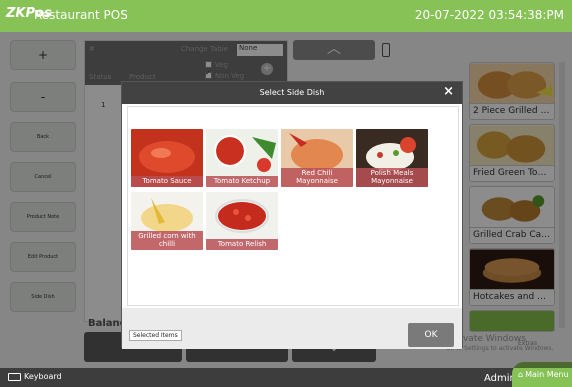 The image size is (572, 387). Describe the element at coordinates (155, 335) in the screenshot. I see `selected-items-label: Selected Items` at that location.